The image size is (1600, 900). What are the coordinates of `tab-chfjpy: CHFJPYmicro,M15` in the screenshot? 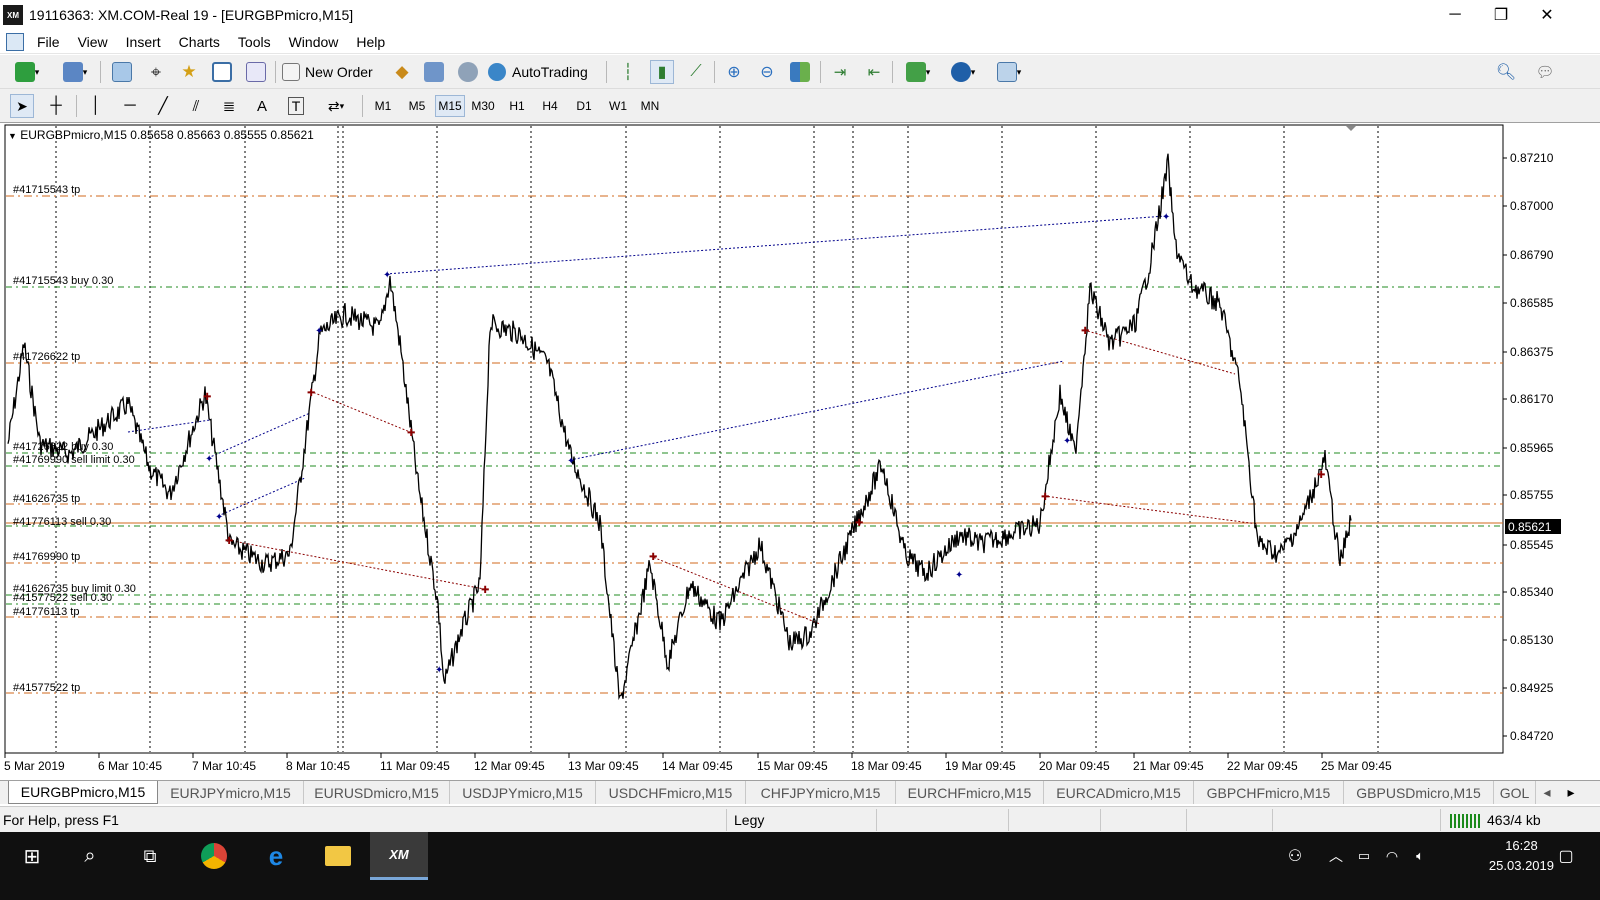 It's located at (821, 792).